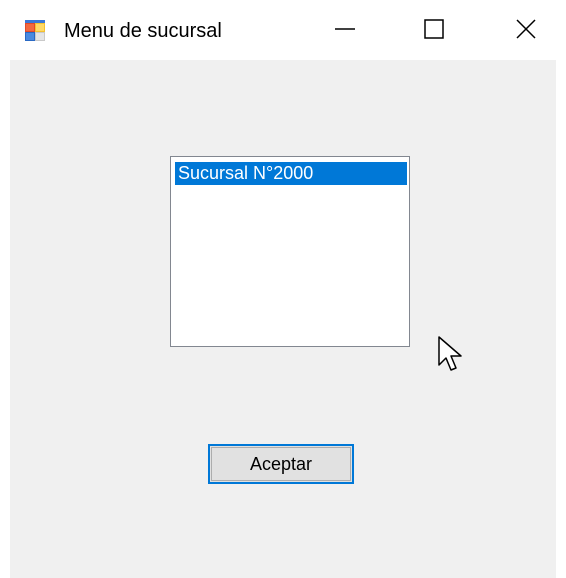  I want to click on accept-button: Aceptar, so click(281, 464).